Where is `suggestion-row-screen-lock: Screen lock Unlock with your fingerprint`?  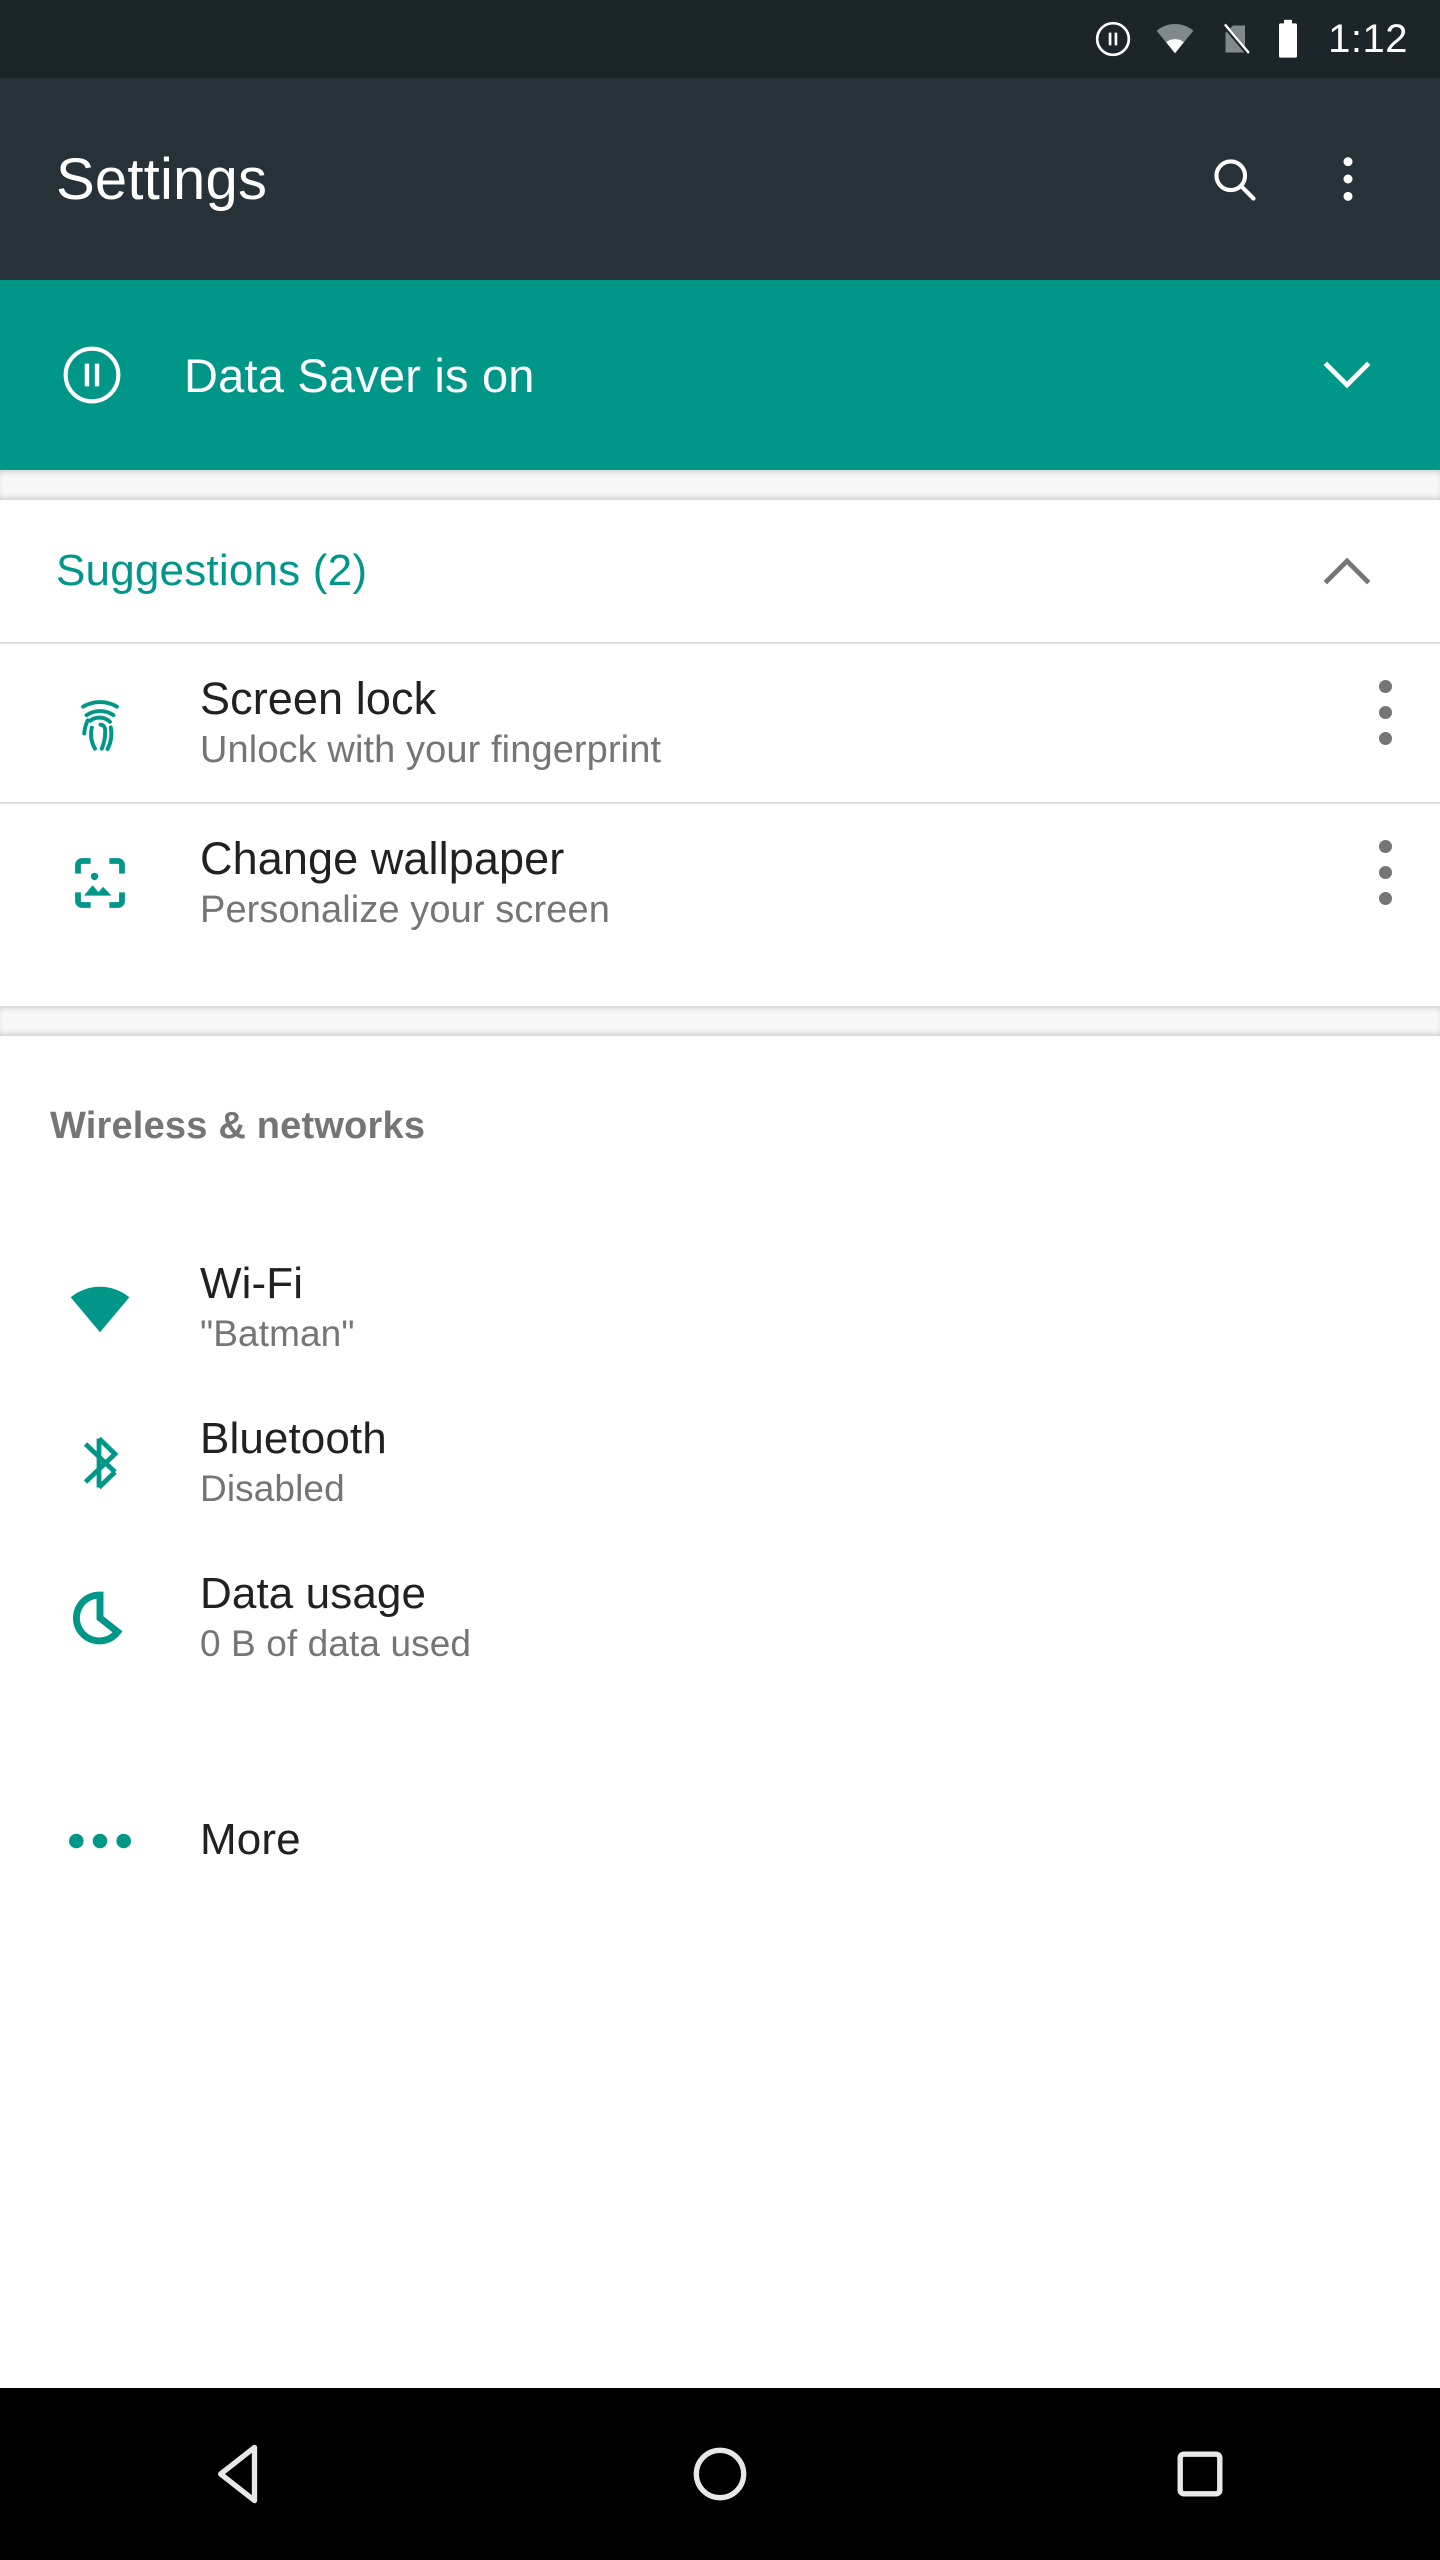 suggestion-row-screen-lock: Screen lock Unlock with your fingerprint is located at coordinates (720, 723).